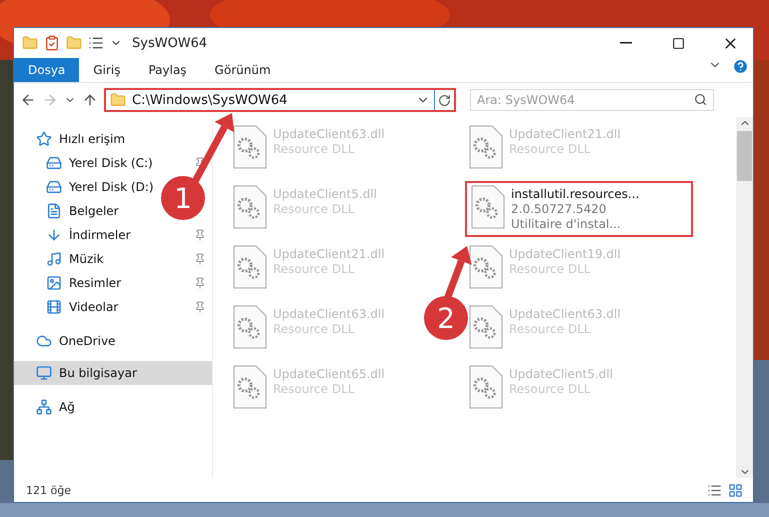  Describe the element at coordinates (54, 259) in the screenshot. I see `music-note-icon` at that location.